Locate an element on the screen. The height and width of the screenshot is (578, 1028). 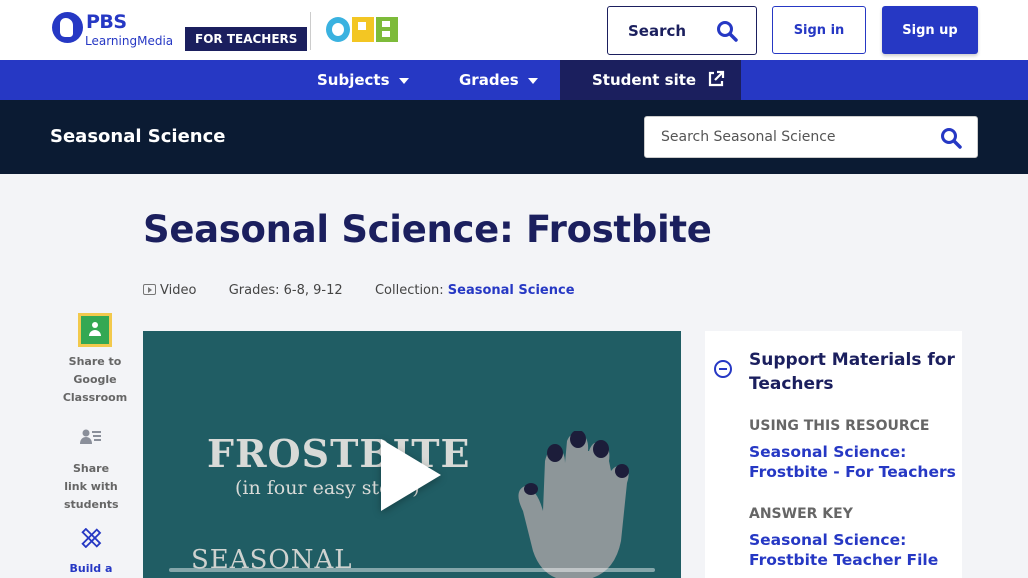
nav-grades: Grades is located at coordinates (498, 80).